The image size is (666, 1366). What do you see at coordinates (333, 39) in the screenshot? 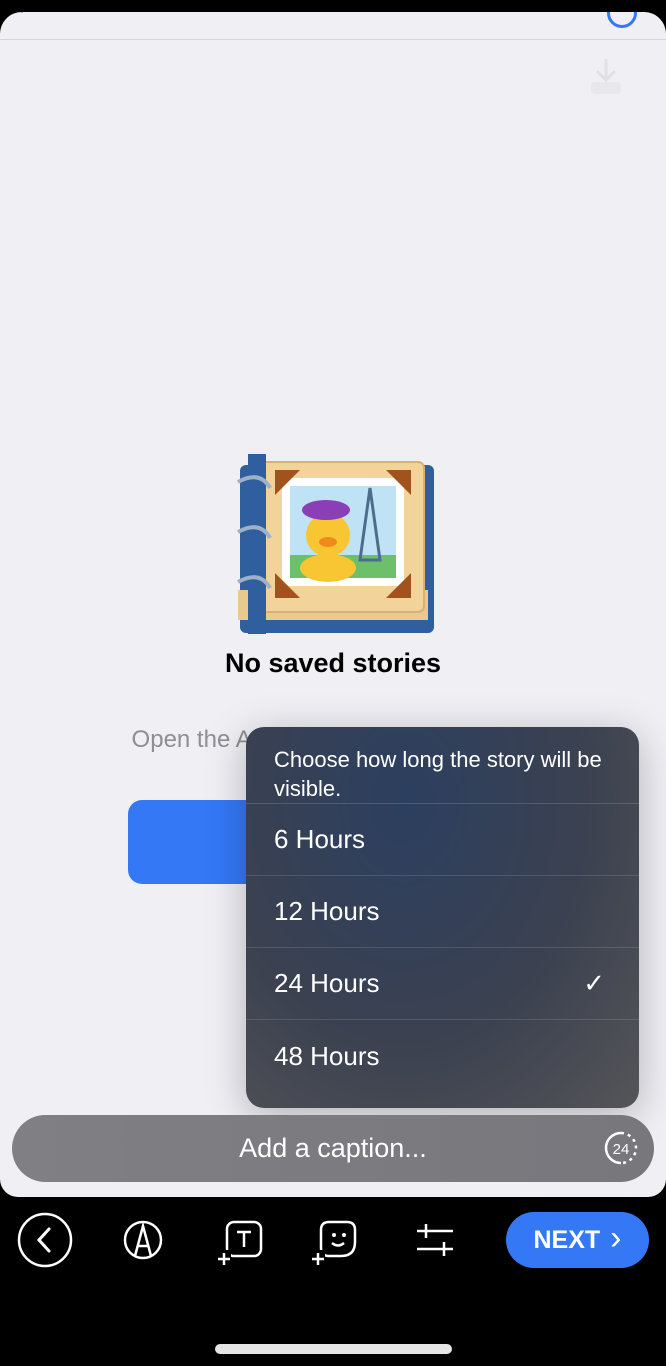
I see `header-divider` at bounding box center [333, 39].